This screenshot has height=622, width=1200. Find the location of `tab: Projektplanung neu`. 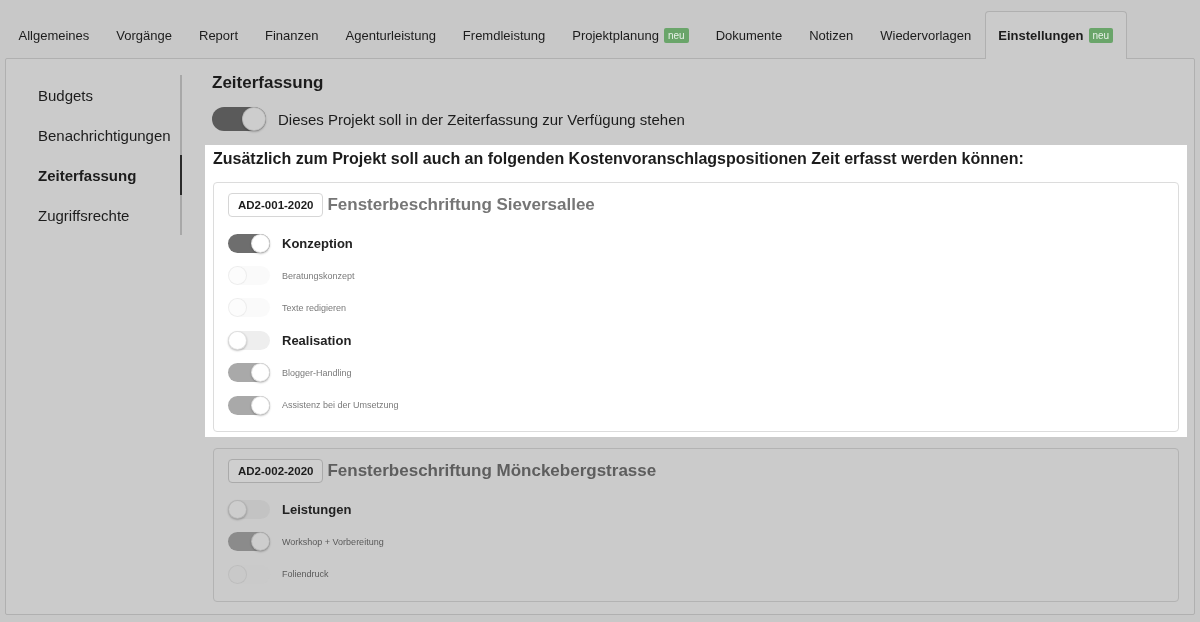

tab: Projektplanung neu is located at coordinates (630, 35).